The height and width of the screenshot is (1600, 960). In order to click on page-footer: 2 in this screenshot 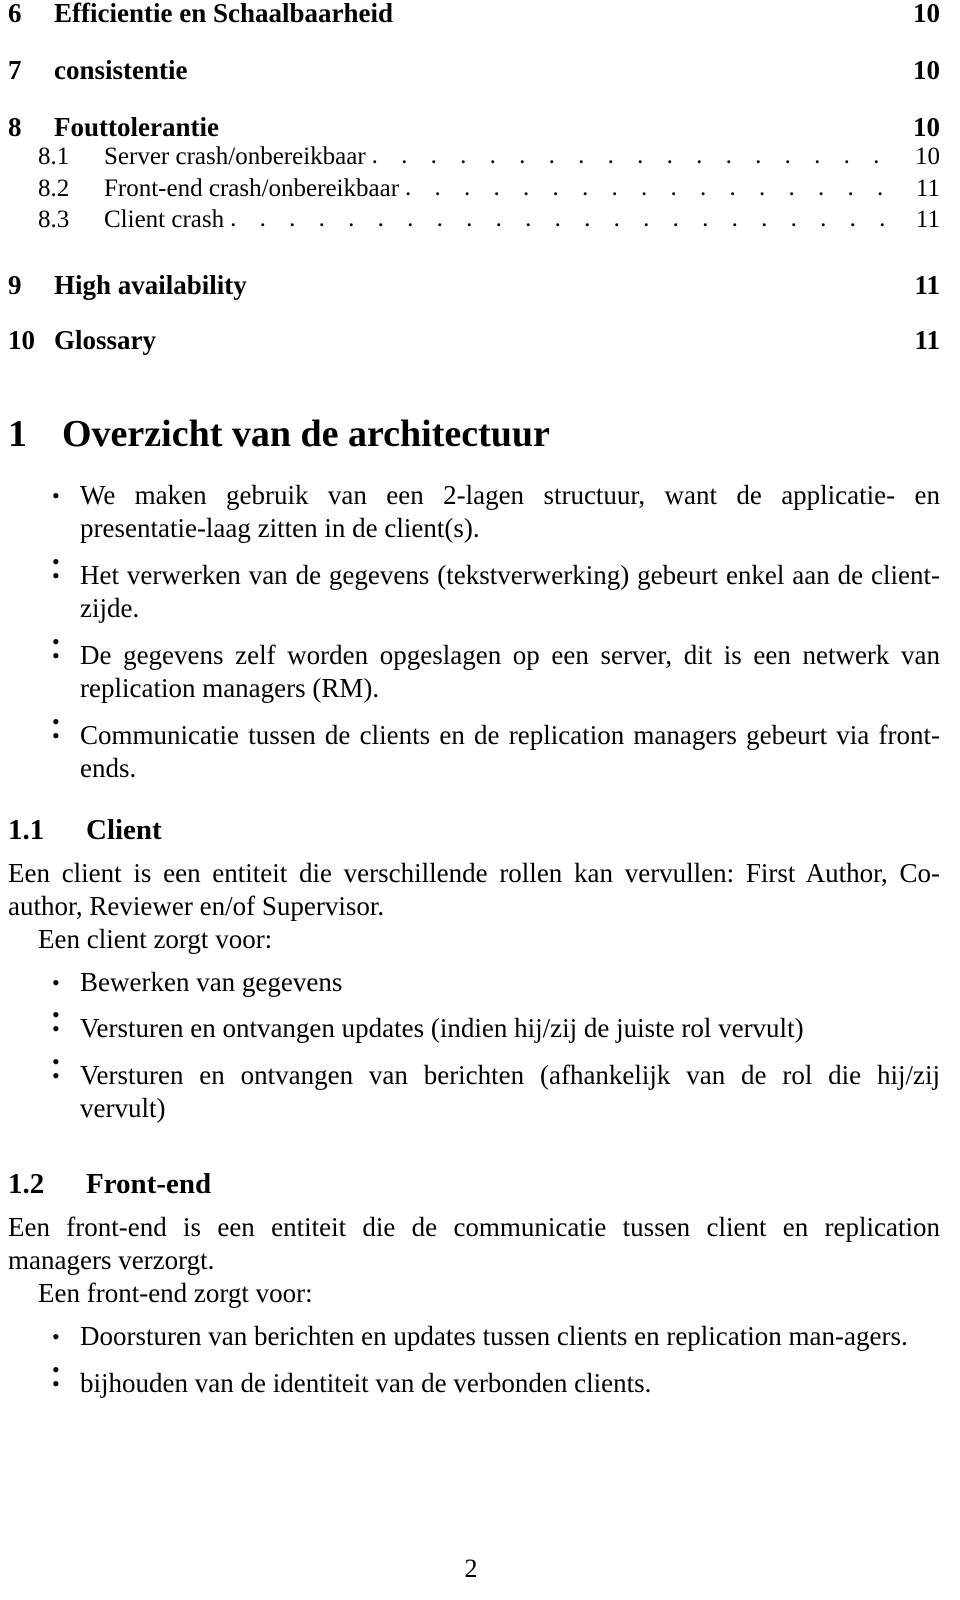, I will do `click(480, 1569)`.